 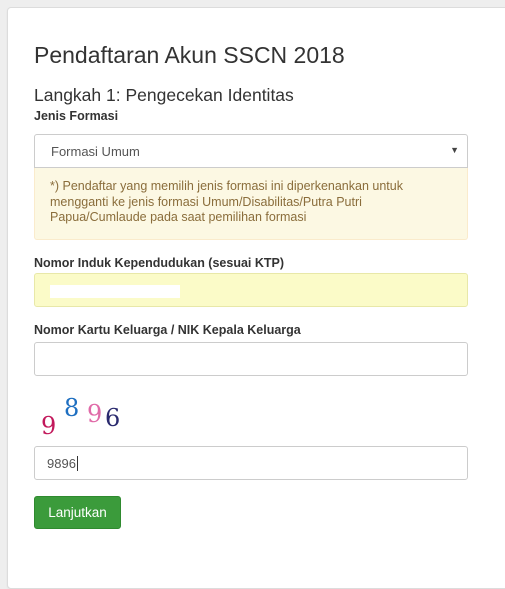 I want to click on page-title: Pendaftaran Akun SSCN 2018, so click(x=189, y=55).